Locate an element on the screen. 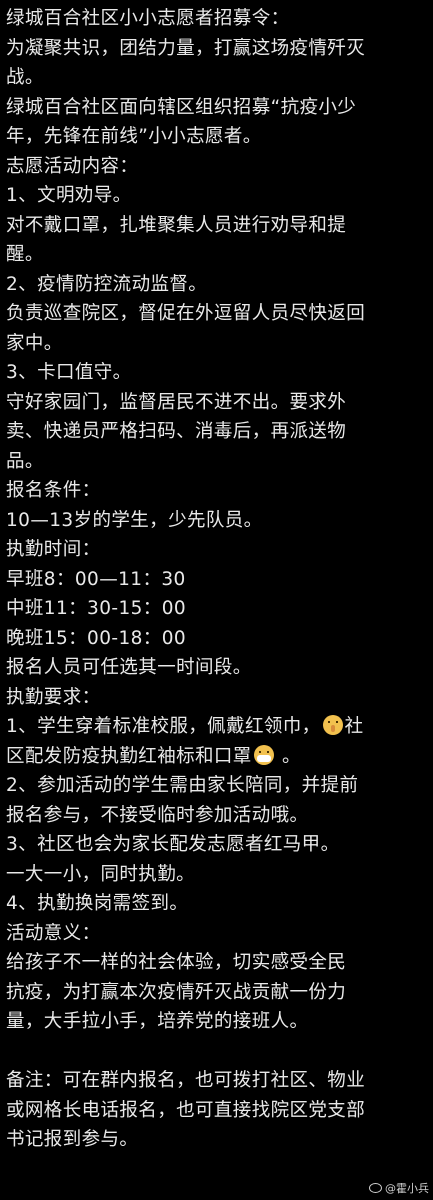 The height and width of the screenshot is (1200, 433). text-line: 守好家园门，监督居民不进不出。要求外 is located at coordinates (176, 402).